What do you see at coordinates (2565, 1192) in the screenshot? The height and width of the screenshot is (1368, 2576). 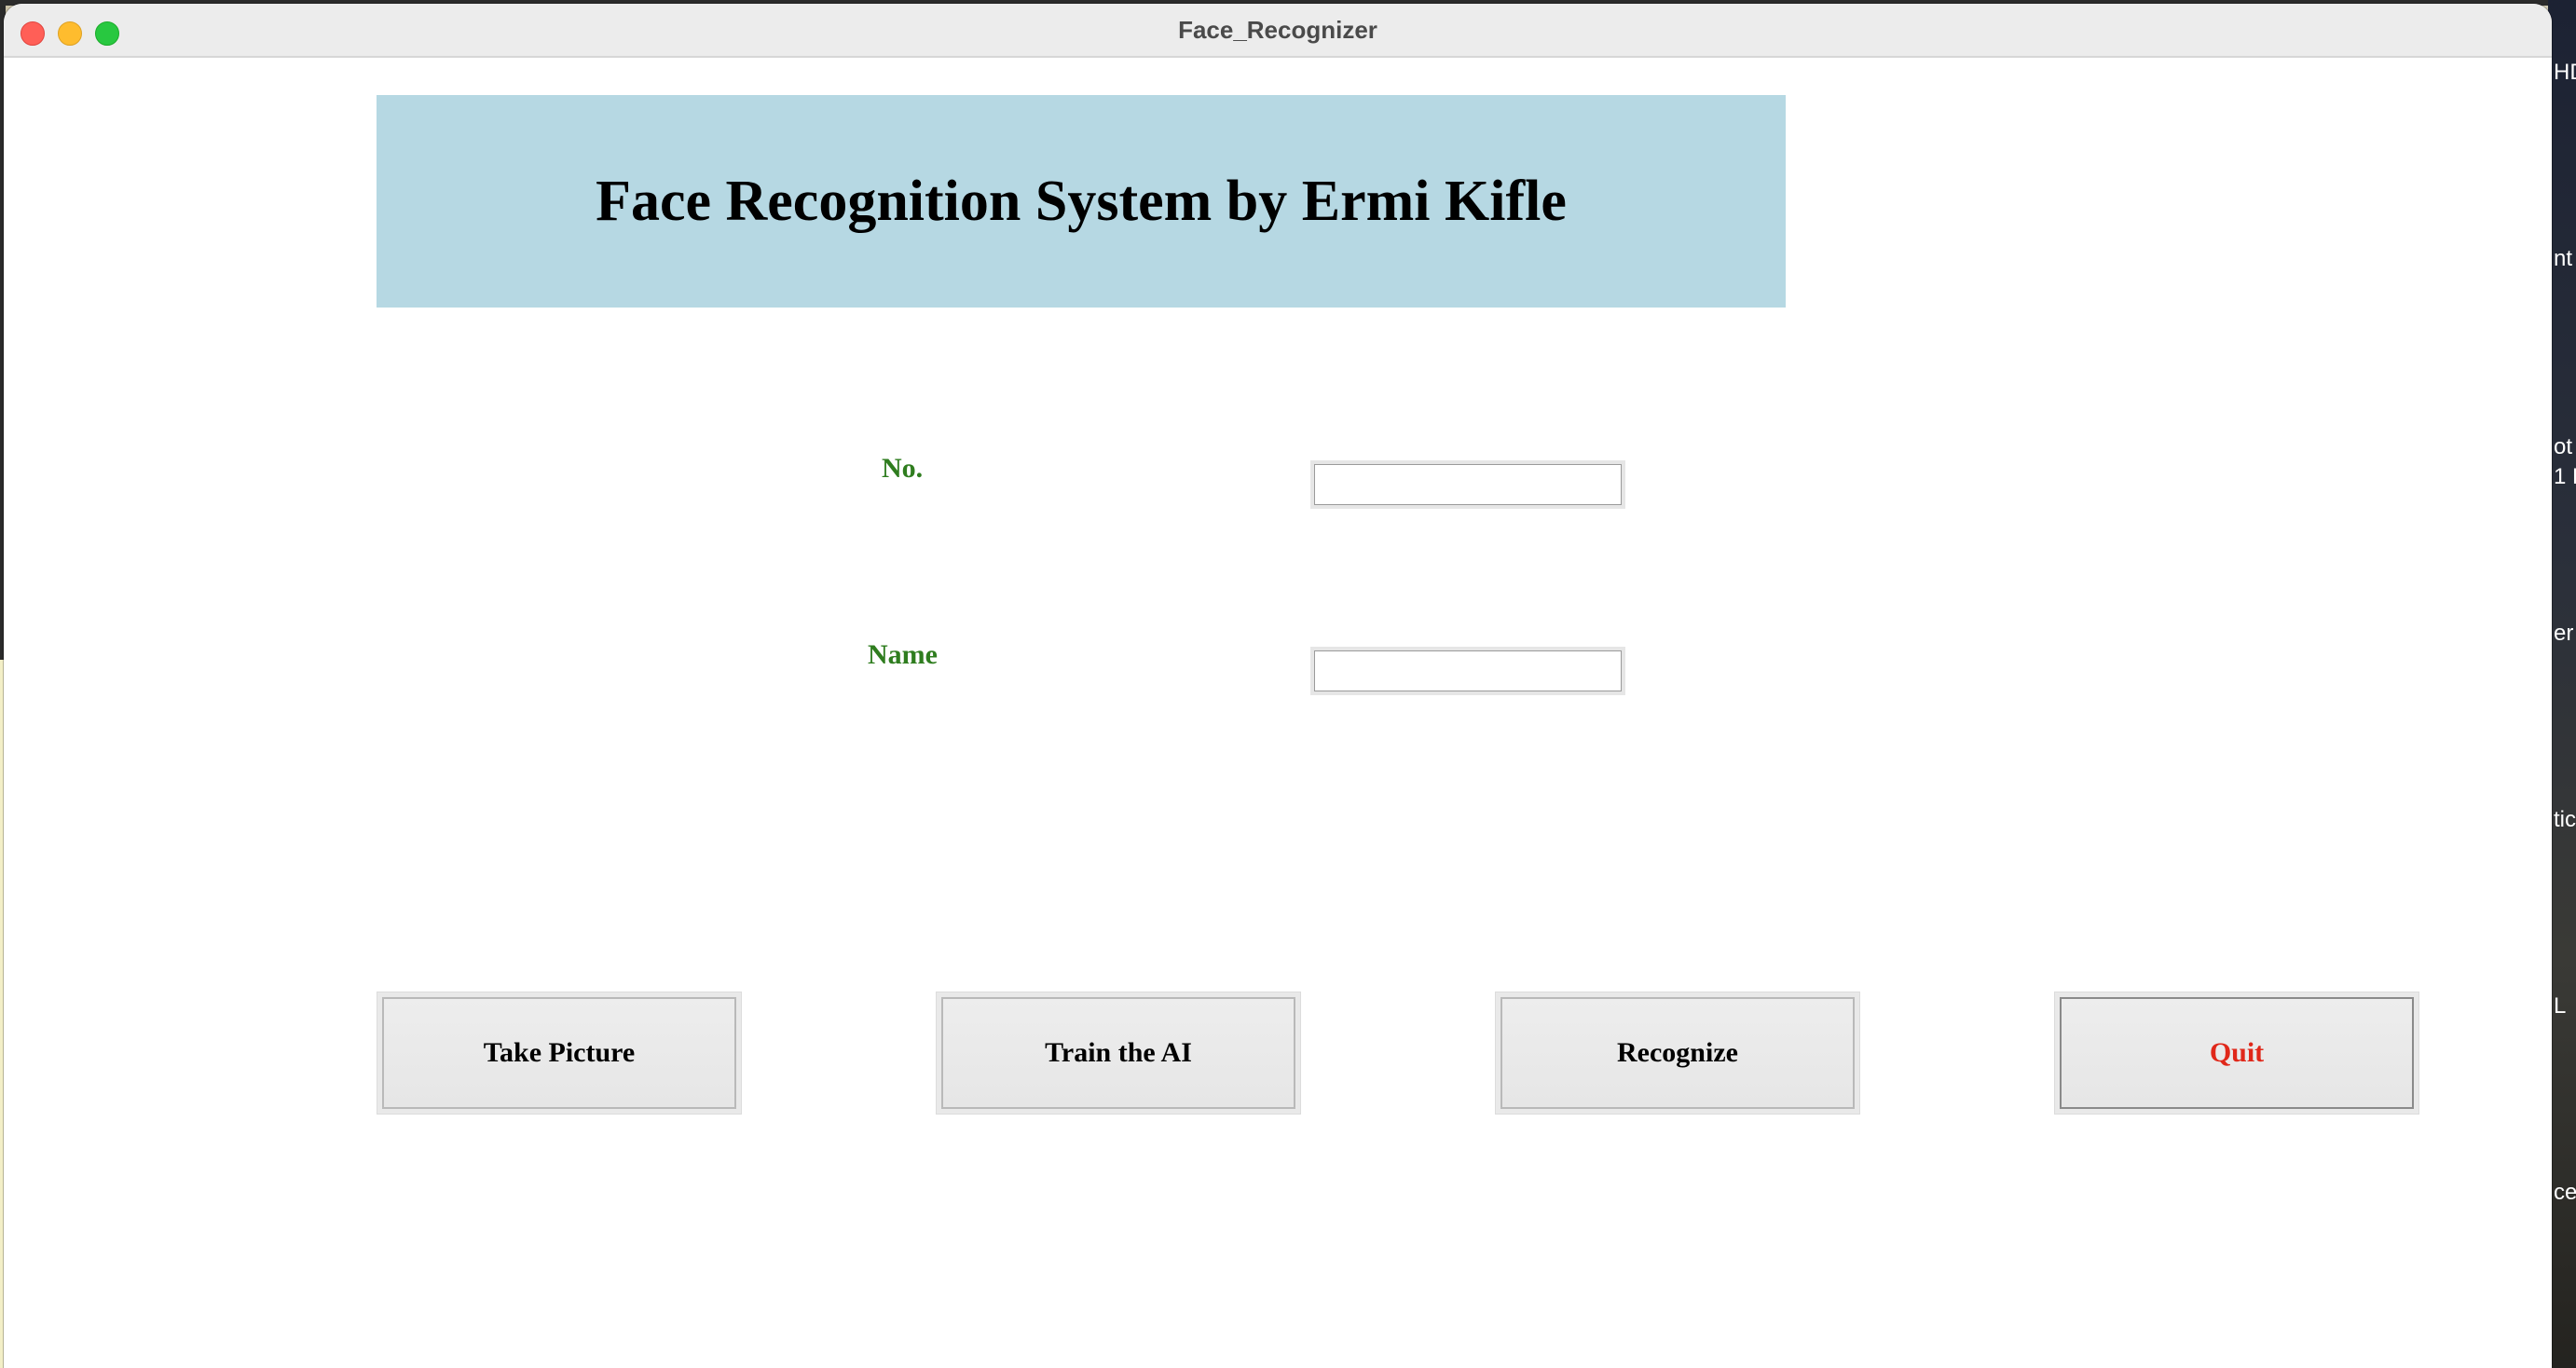 I see `desktop-text-fragment: ce` at bounding box center [2565, 1192].